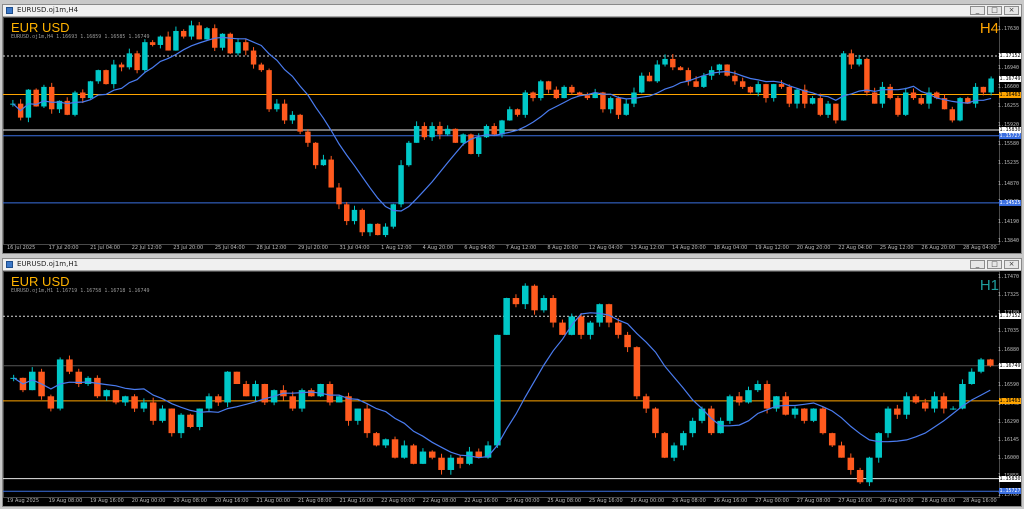  What do you see at coordinates (1010, 78) in the screenshot?
I see `price-marker-label: 1.16749` at bounding box center [1010, 78].